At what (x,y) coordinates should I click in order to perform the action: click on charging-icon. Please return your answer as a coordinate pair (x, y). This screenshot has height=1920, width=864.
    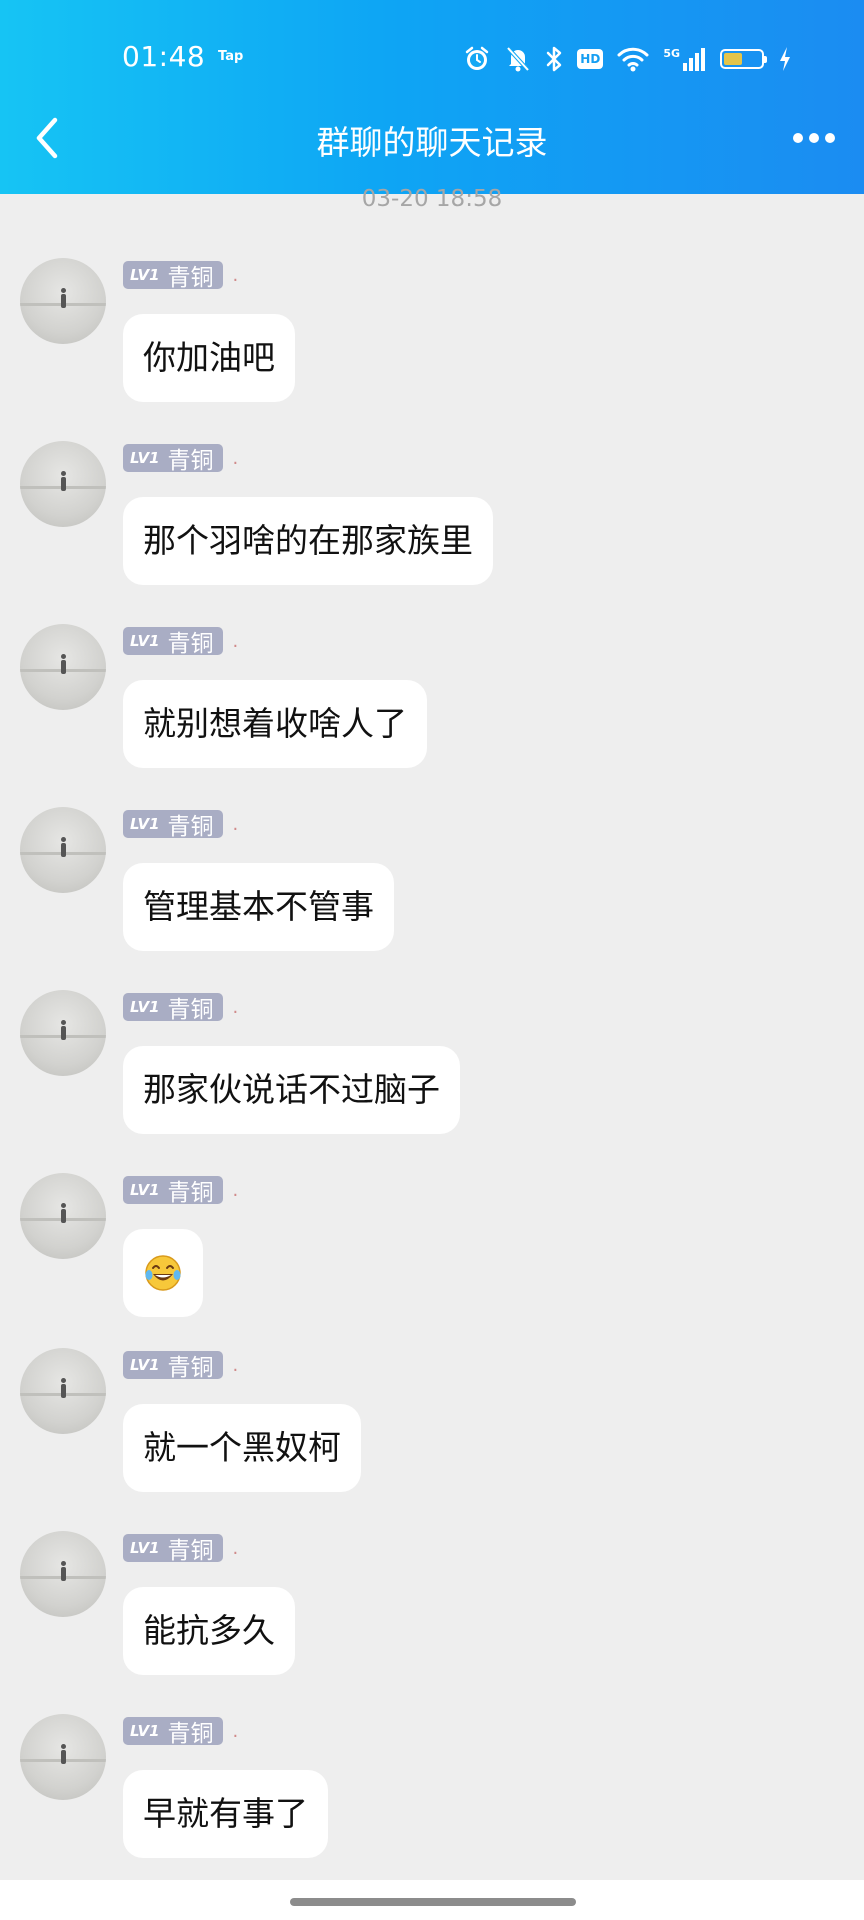
    Looking at the image, I should click on (785, 59).